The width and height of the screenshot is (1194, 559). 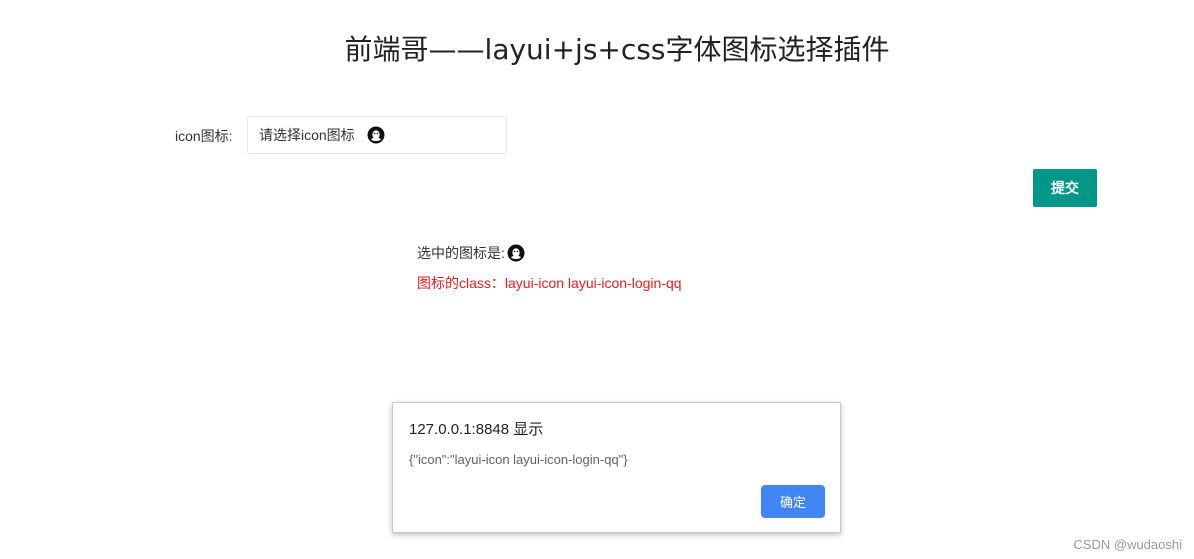 What do you see at coordinates (476, 429) in the screenshot?
I see `alert-title: 127.0.0.1:8848 显示` at bounding box center [476, 429].